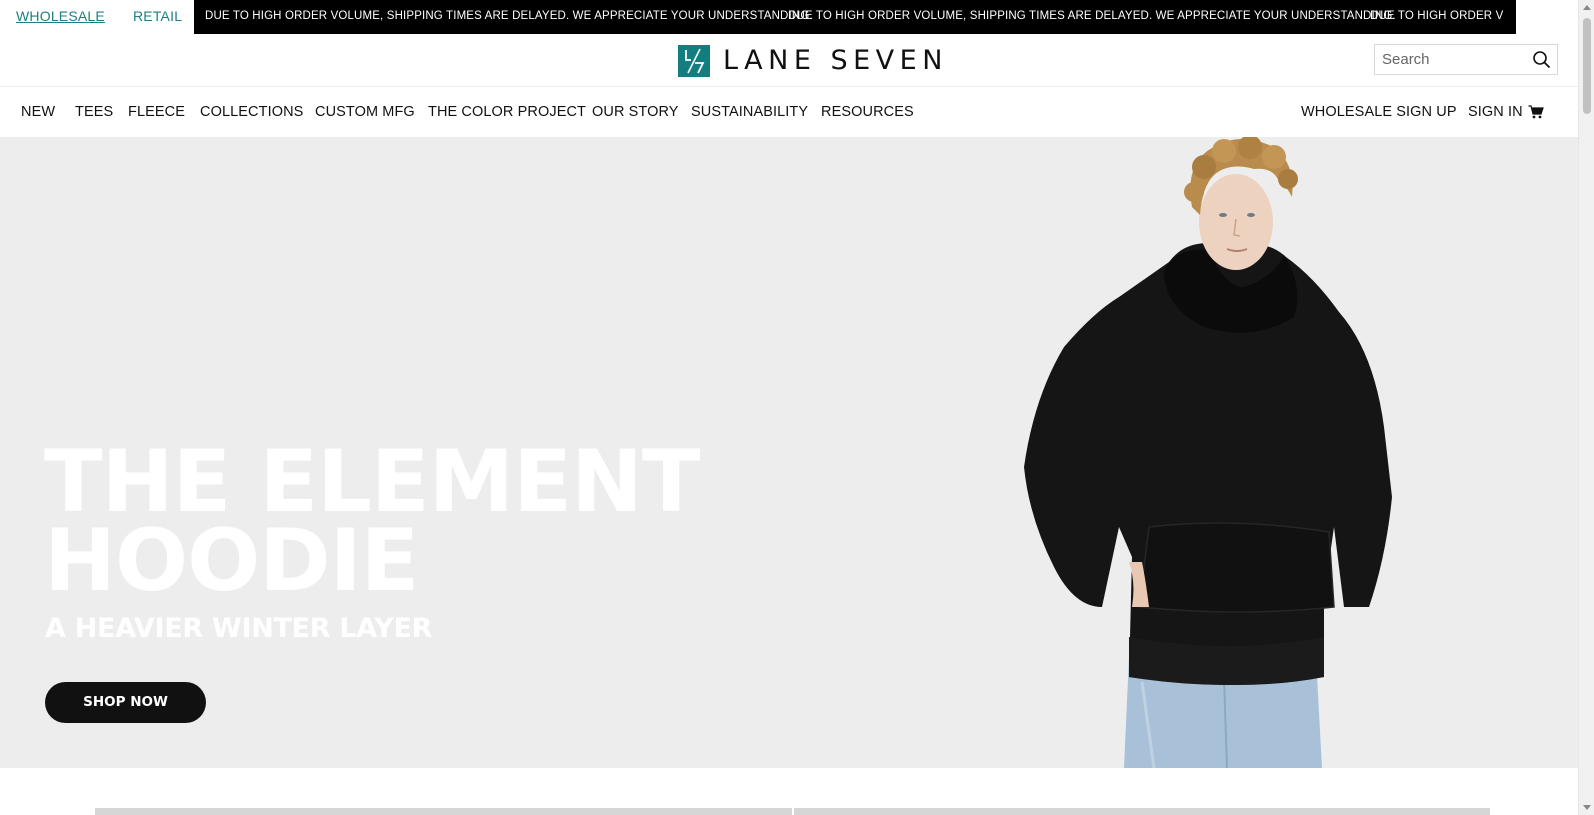 This screenshot has height=815, width=1594. What do you see at coordinates (1536, 112) in the screenshot?
I see `cart-icon` at bounding box center [1536, 112].